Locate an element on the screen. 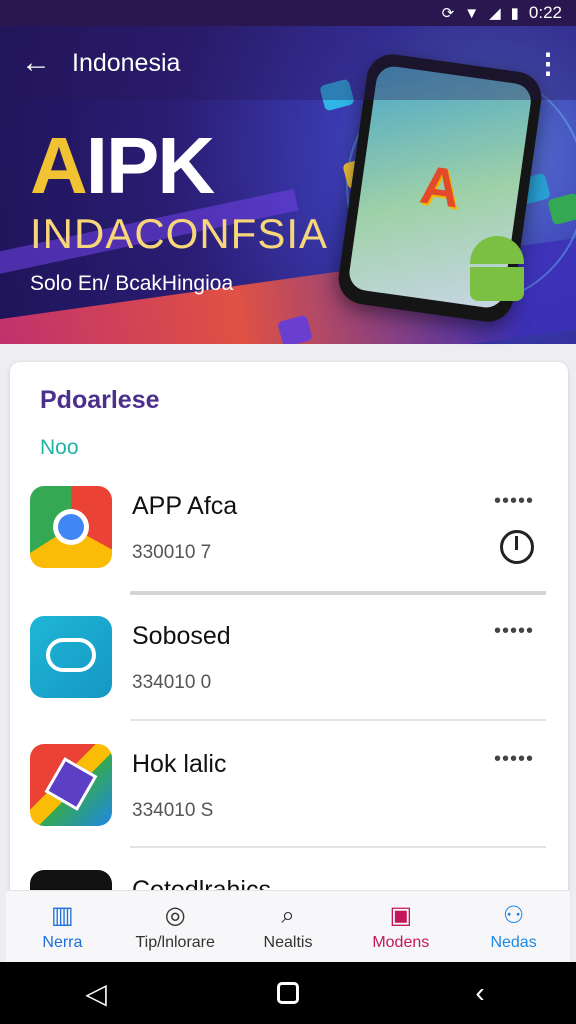 Image resolution: width=576 pixels, height=1024 pixels. nav-label: Tip/lnlorare is located at coordinates (175, 942).